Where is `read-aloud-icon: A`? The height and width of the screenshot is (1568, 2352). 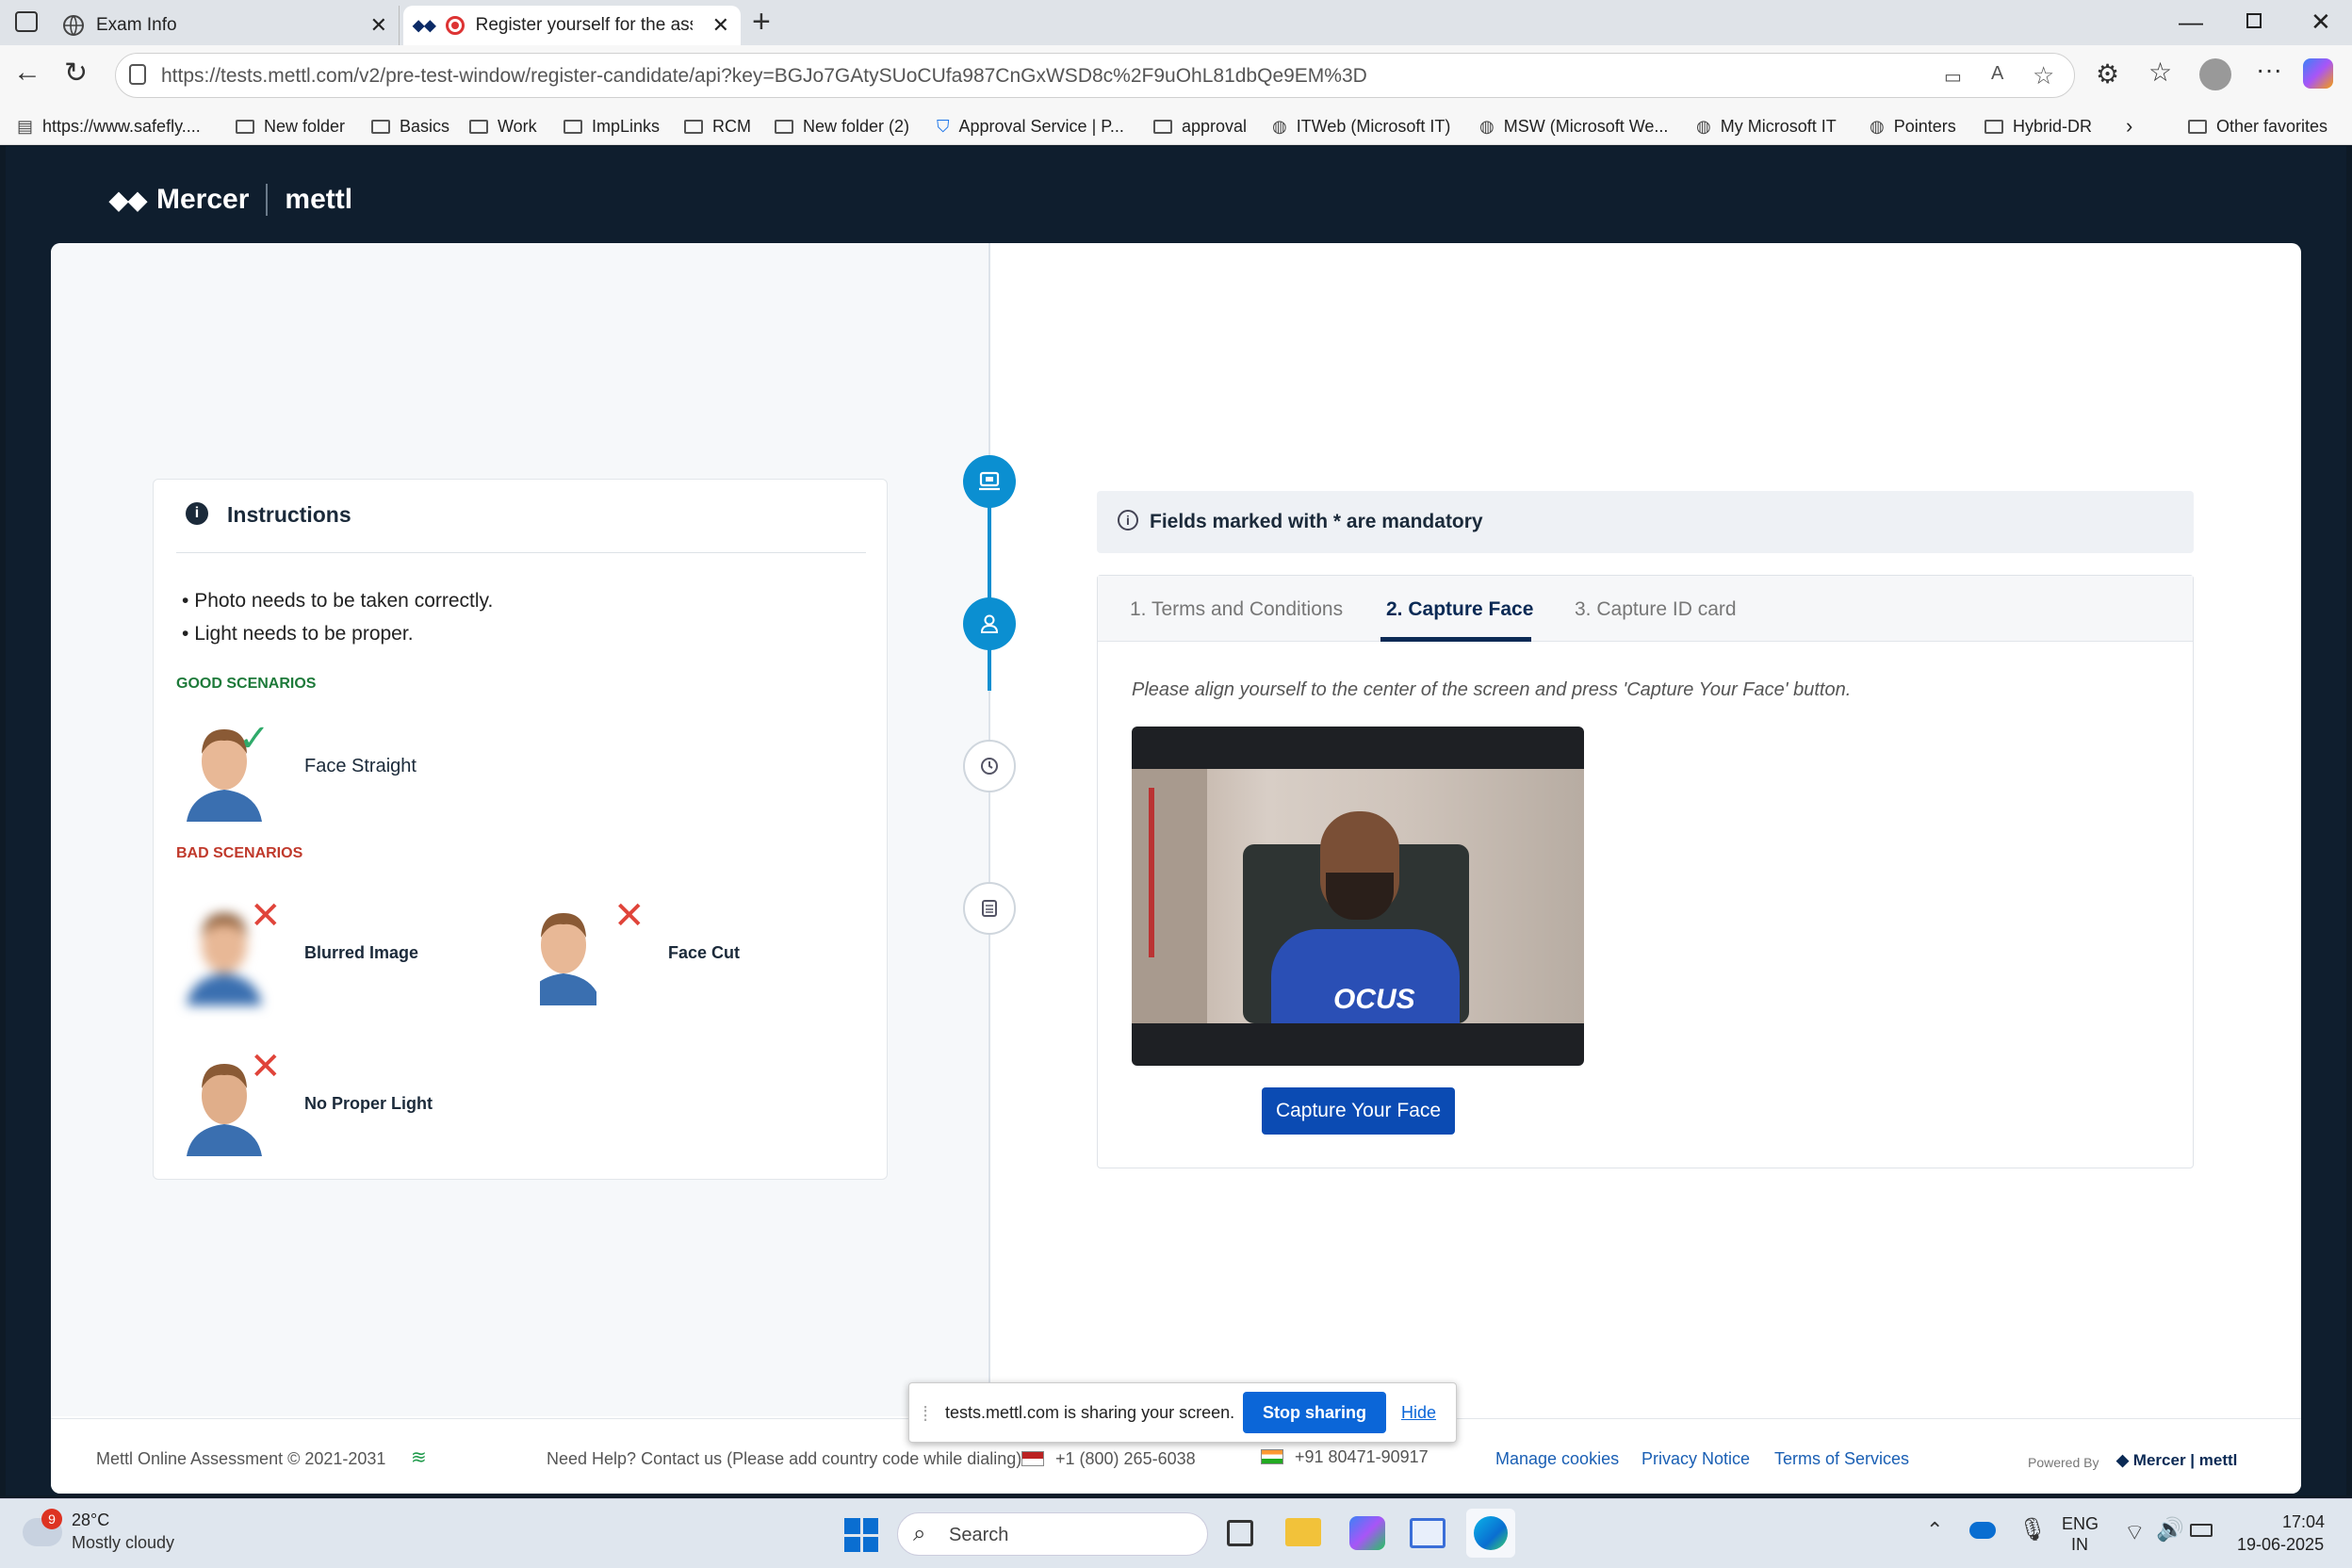
read-aloud-icon: A is located at coordinates (1997, 74).